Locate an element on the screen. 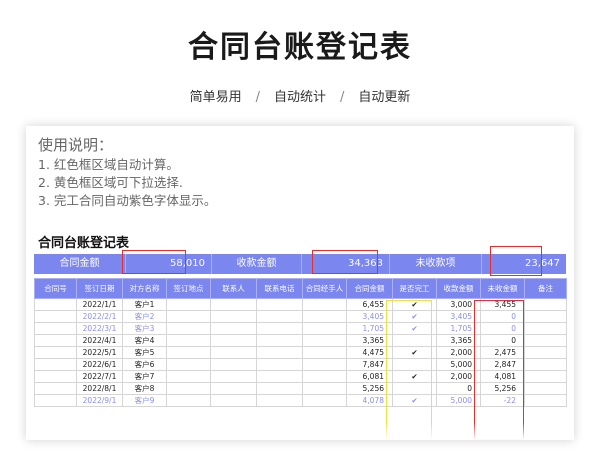 The height and width of the screenshot is (460, 600). table-row: 2022/6/1 客户6 7,847 5,000 2,847 is located at coordinates (300, 364).